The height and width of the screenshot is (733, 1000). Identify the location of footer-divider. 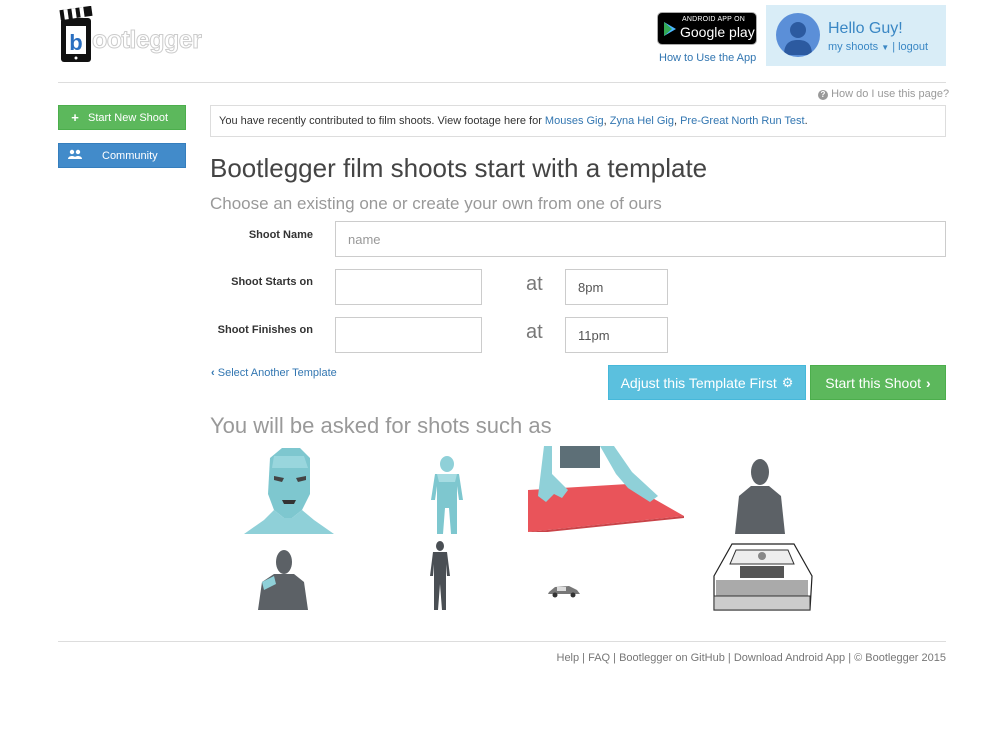
(502, 641).